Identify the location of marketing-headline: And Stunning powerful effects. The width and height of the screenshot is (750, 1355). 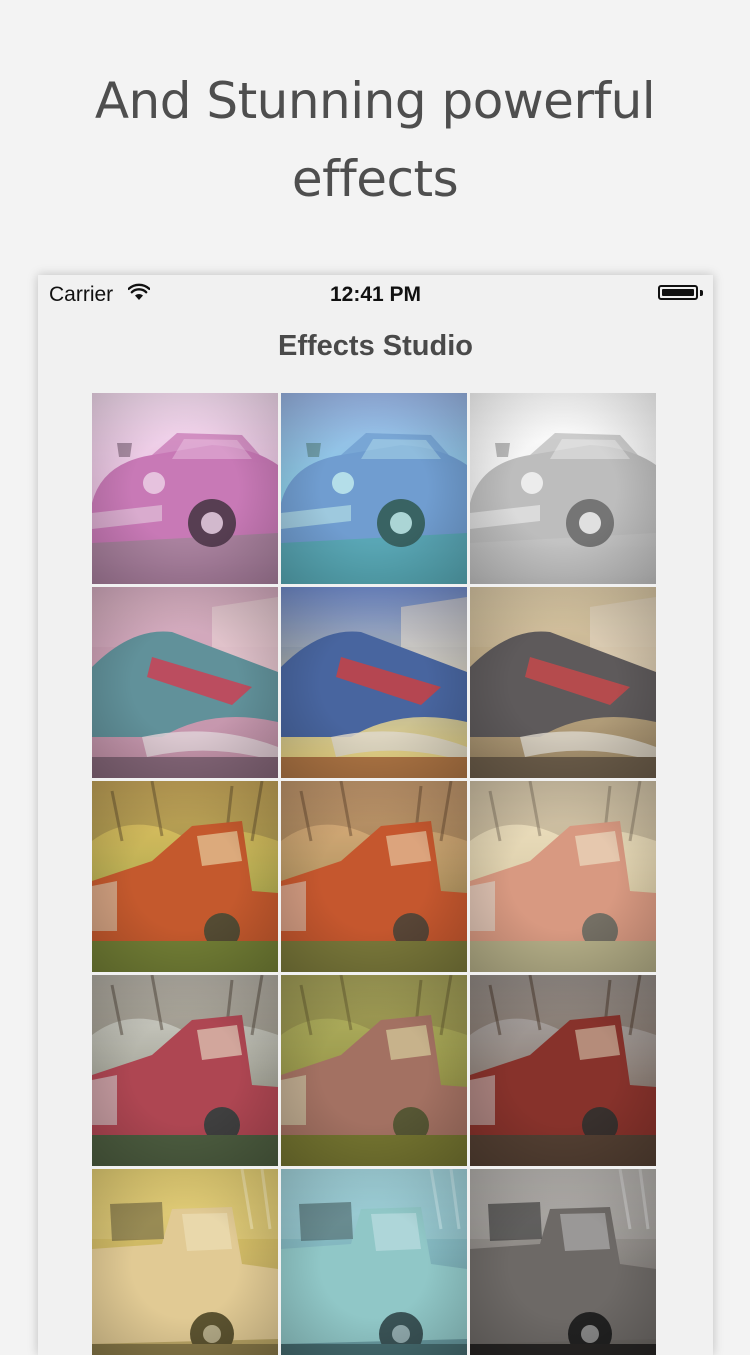
(375, 140).